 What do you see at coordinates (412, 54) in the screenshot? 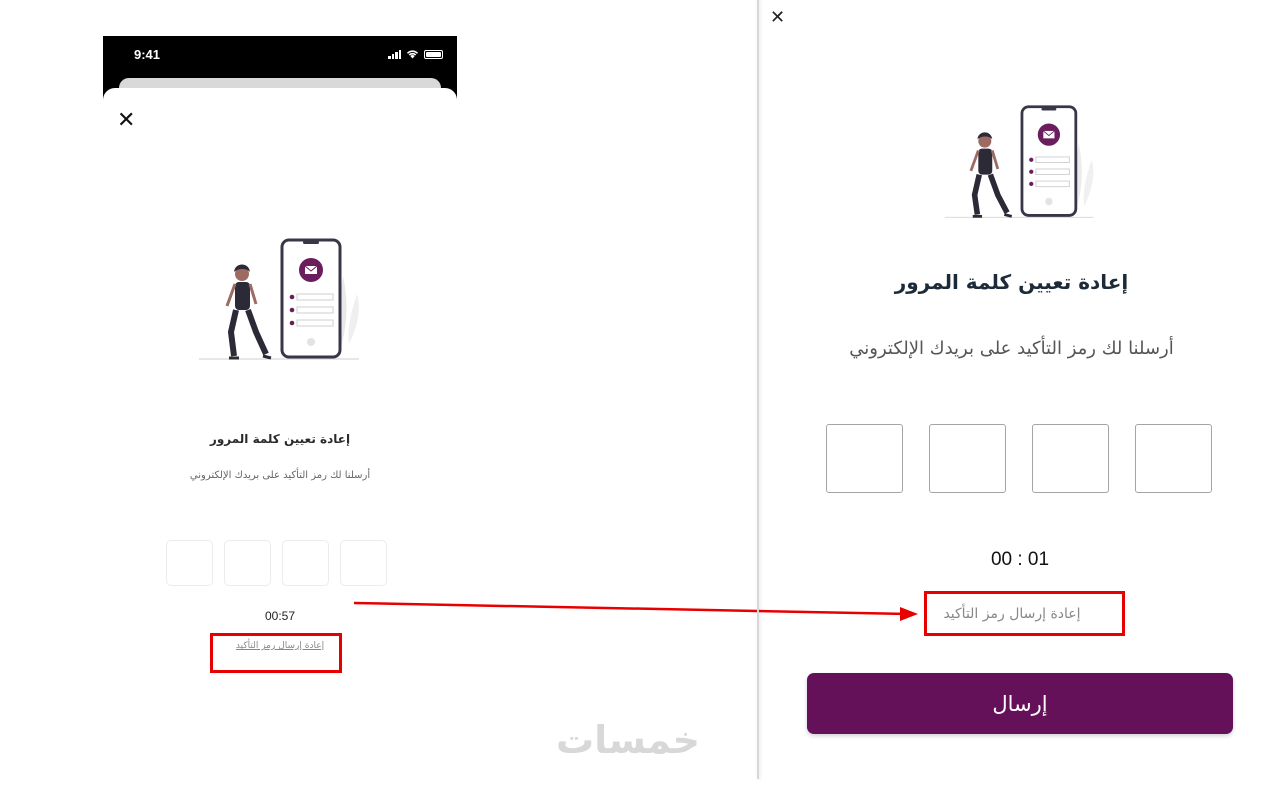
I see `wifi-icon` at bounding box center [412, 54].